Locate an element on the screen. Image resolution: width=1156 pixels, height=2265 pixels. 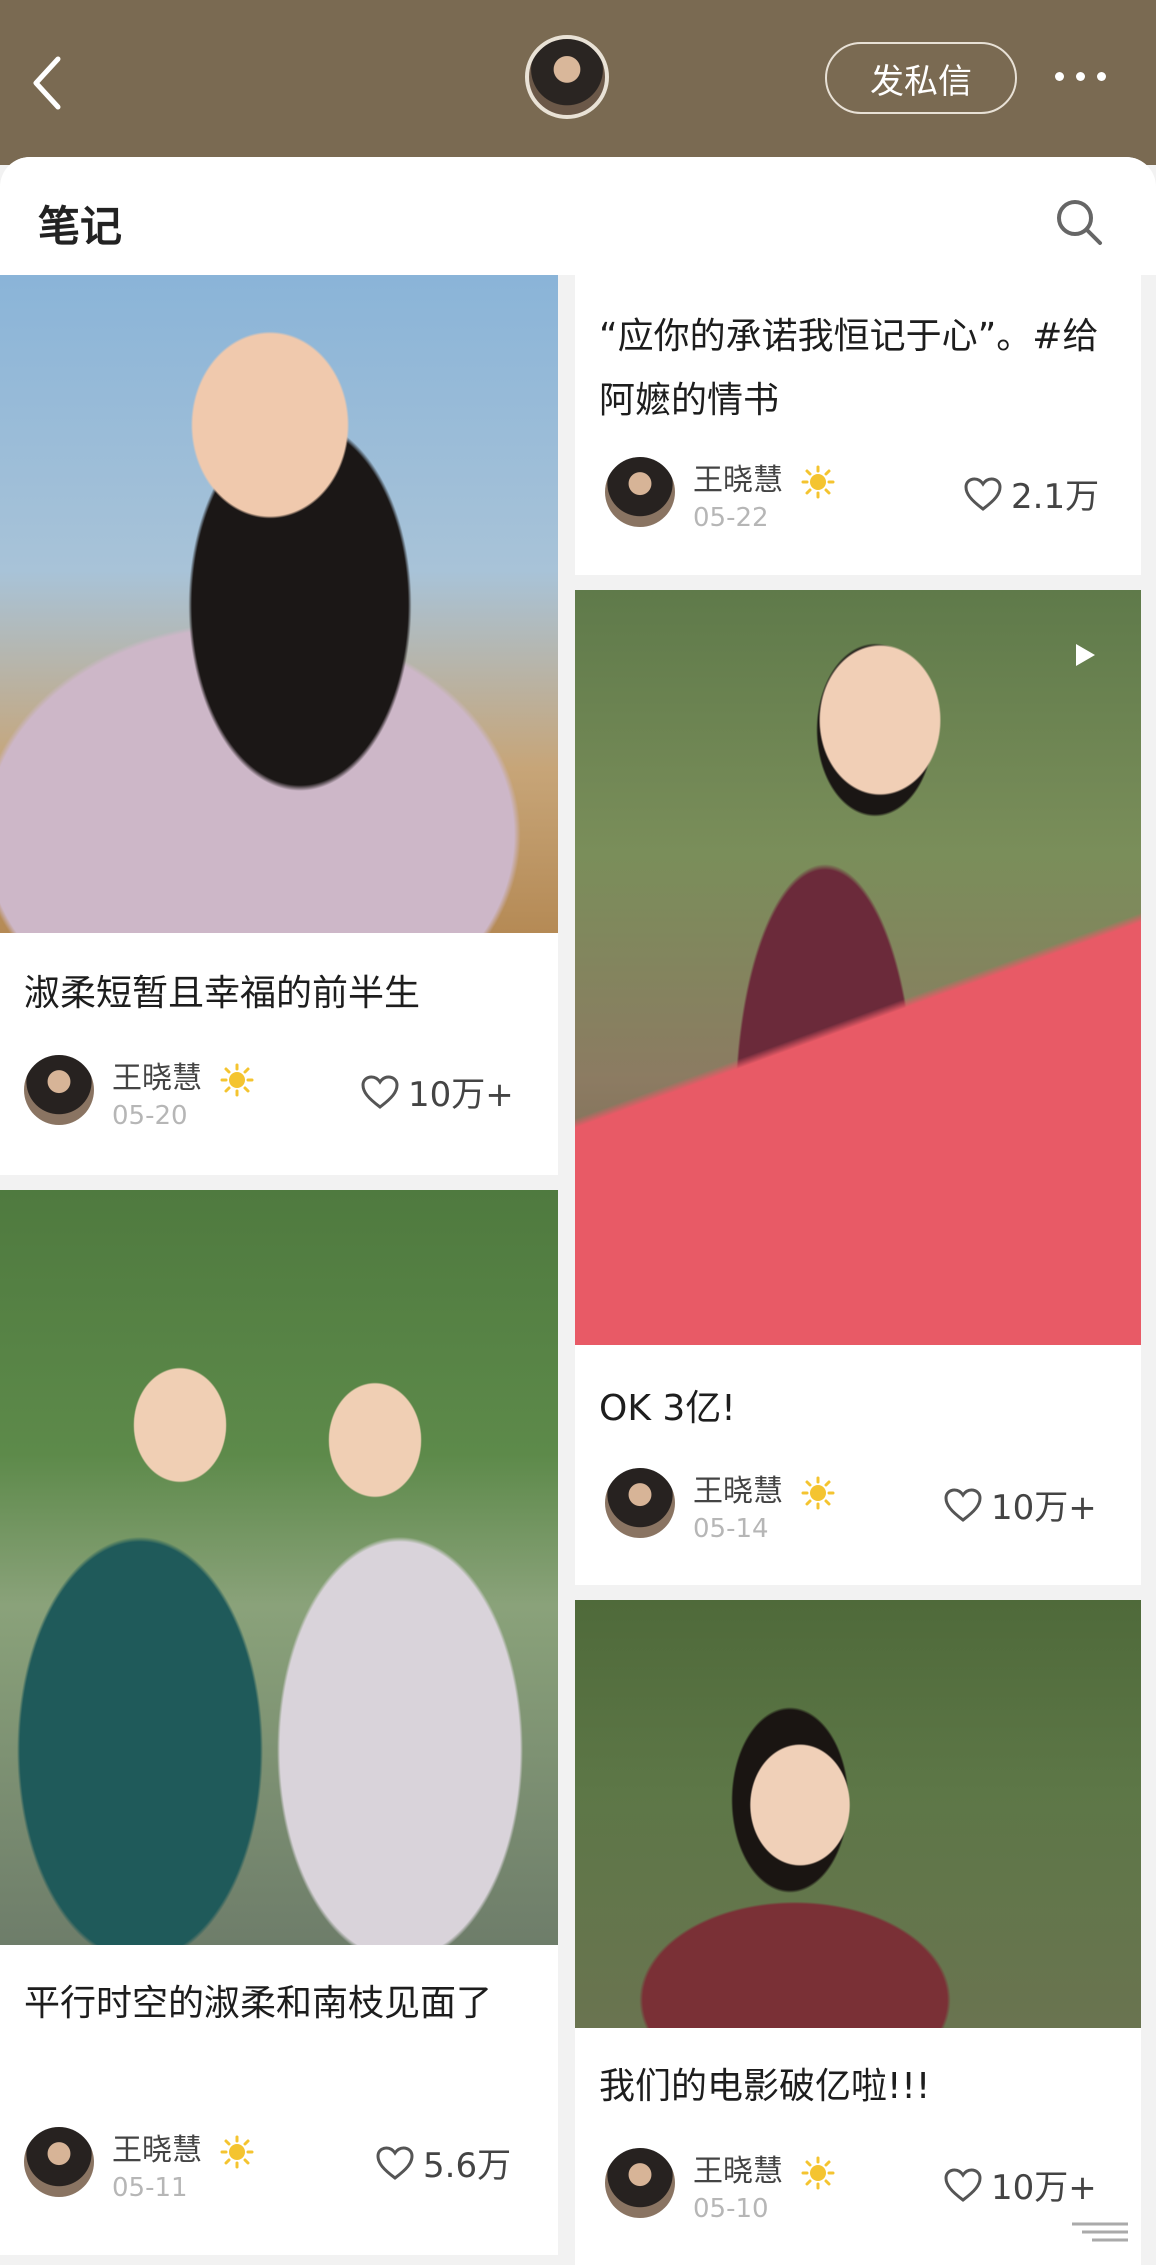
note-title: 淑柔短暂且幸福的前半生 is located at coordinates (222, 993).